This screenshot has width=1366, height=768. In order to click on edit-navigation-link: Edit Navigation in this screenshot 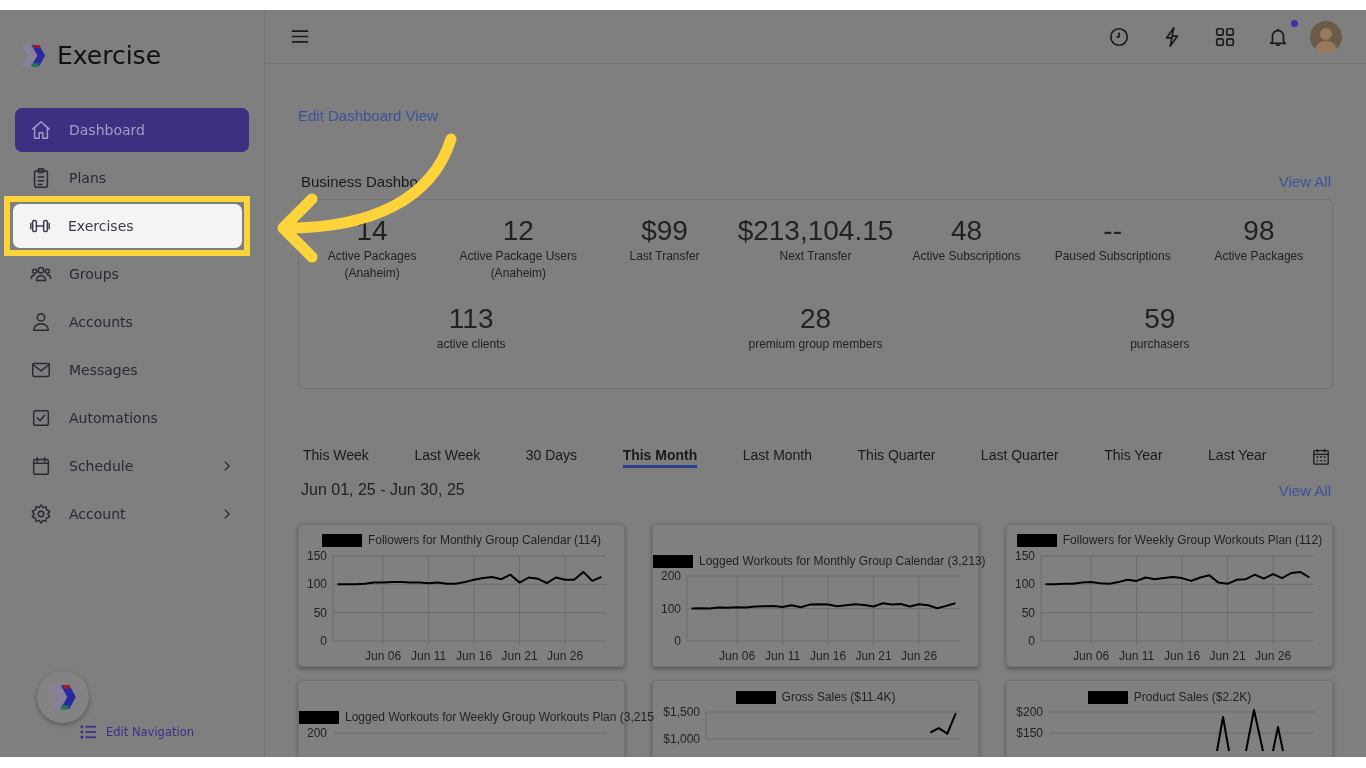, I will do `click(172, 732)`.